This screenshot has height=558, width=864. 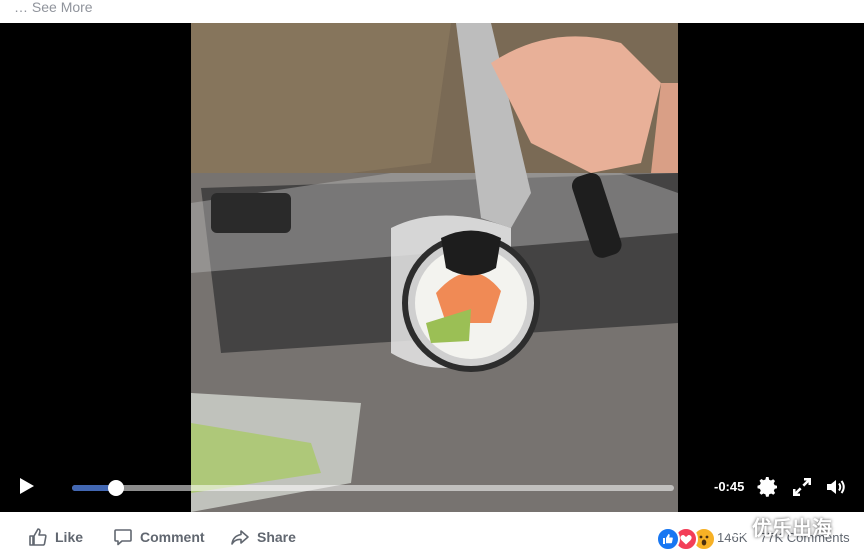 What do you see at coordinates (38, 537) in the screenshot?
I see `like-icon` at bounding box center [38, 537].